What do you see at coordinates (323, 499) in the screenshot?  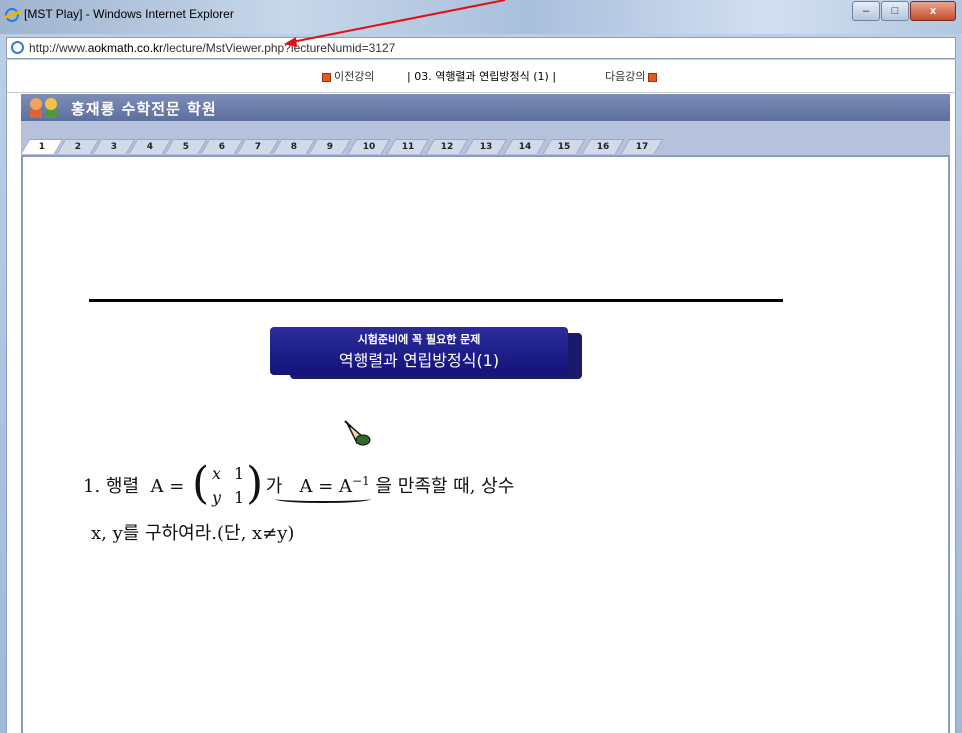 I see `handwritten-underline` at bounding box center [323, 499].